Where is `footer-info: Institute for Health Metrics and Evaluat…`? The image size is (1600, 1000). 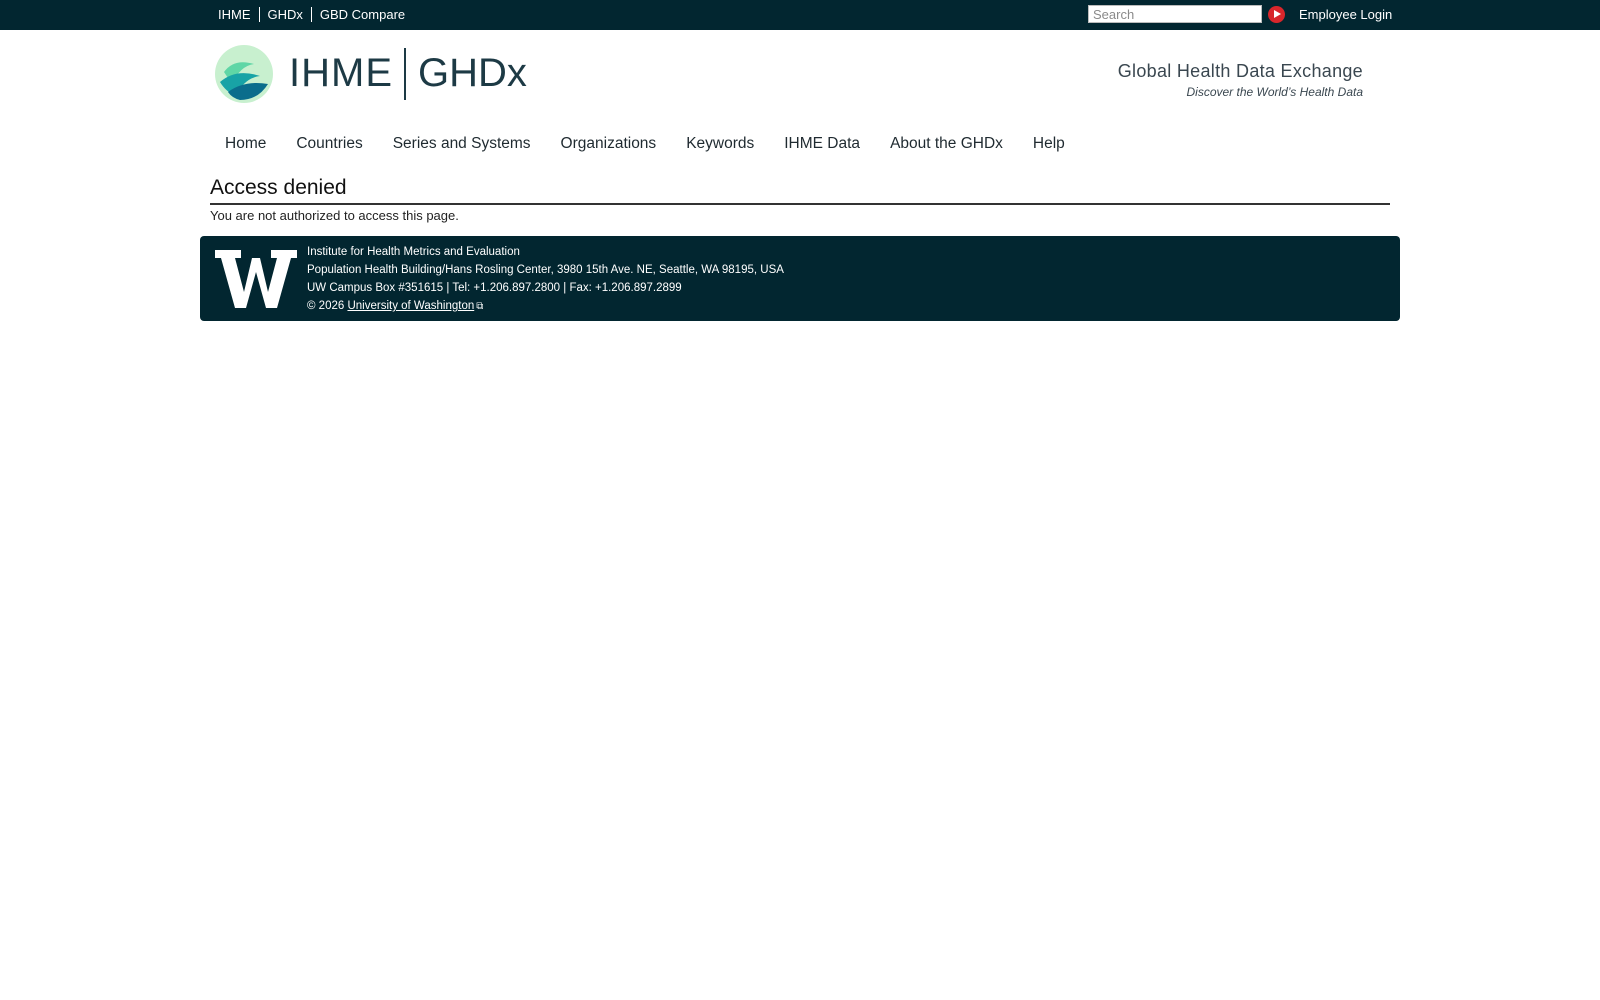
footer-info: Institute for Health Metrics and Evaluat… is located at coordinates (545, 279).